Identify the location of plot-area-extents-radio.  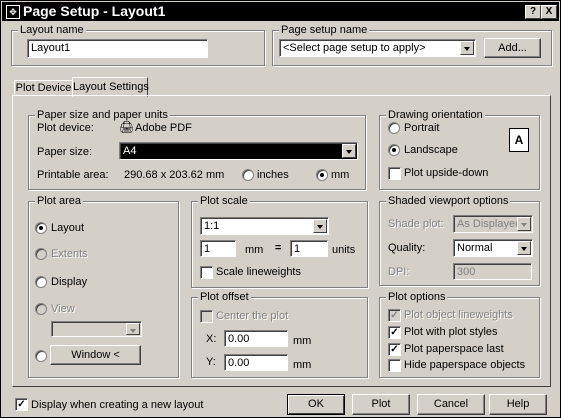
(41, 254).